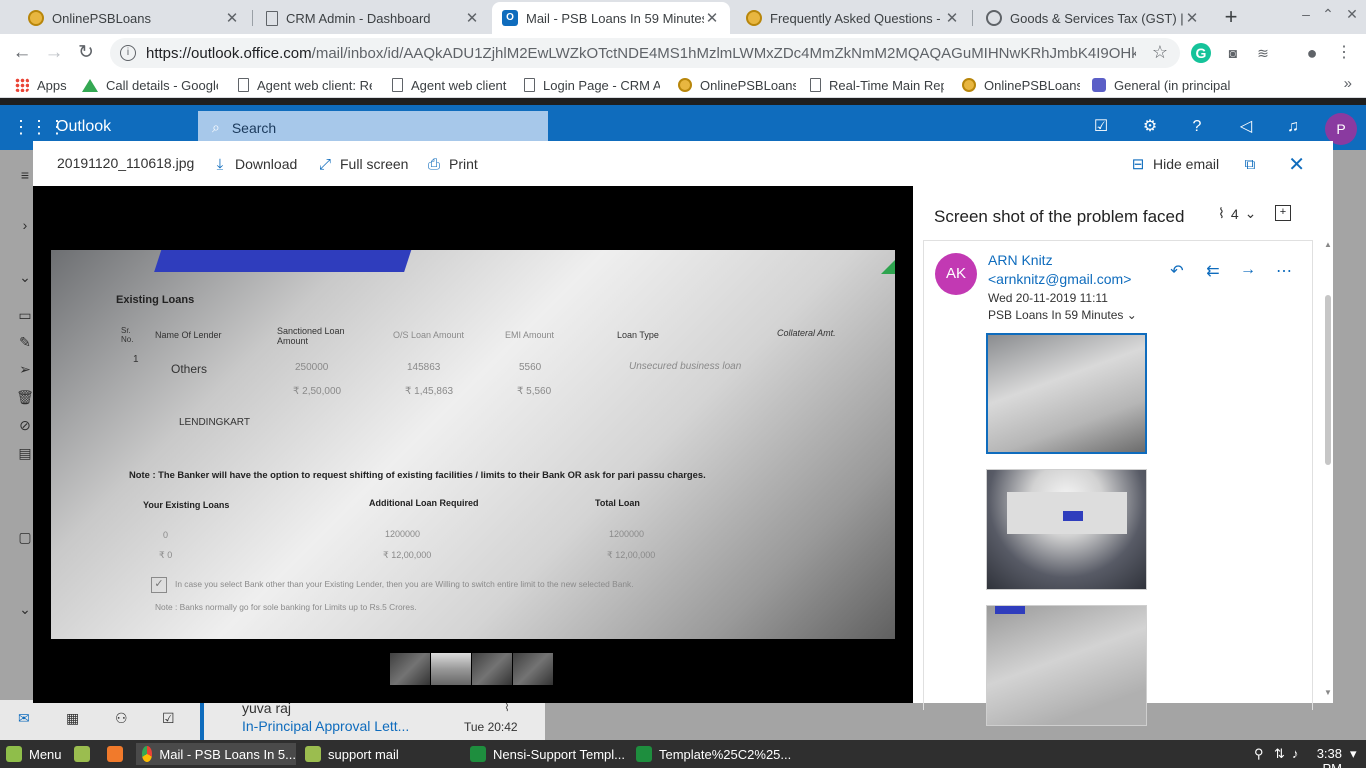 This screenshot has width=1366, height=768. What do you see at coordinates (1283, 213) in the screenshot?
I see `expand-icon: +` at bounding box center [1283, 213].